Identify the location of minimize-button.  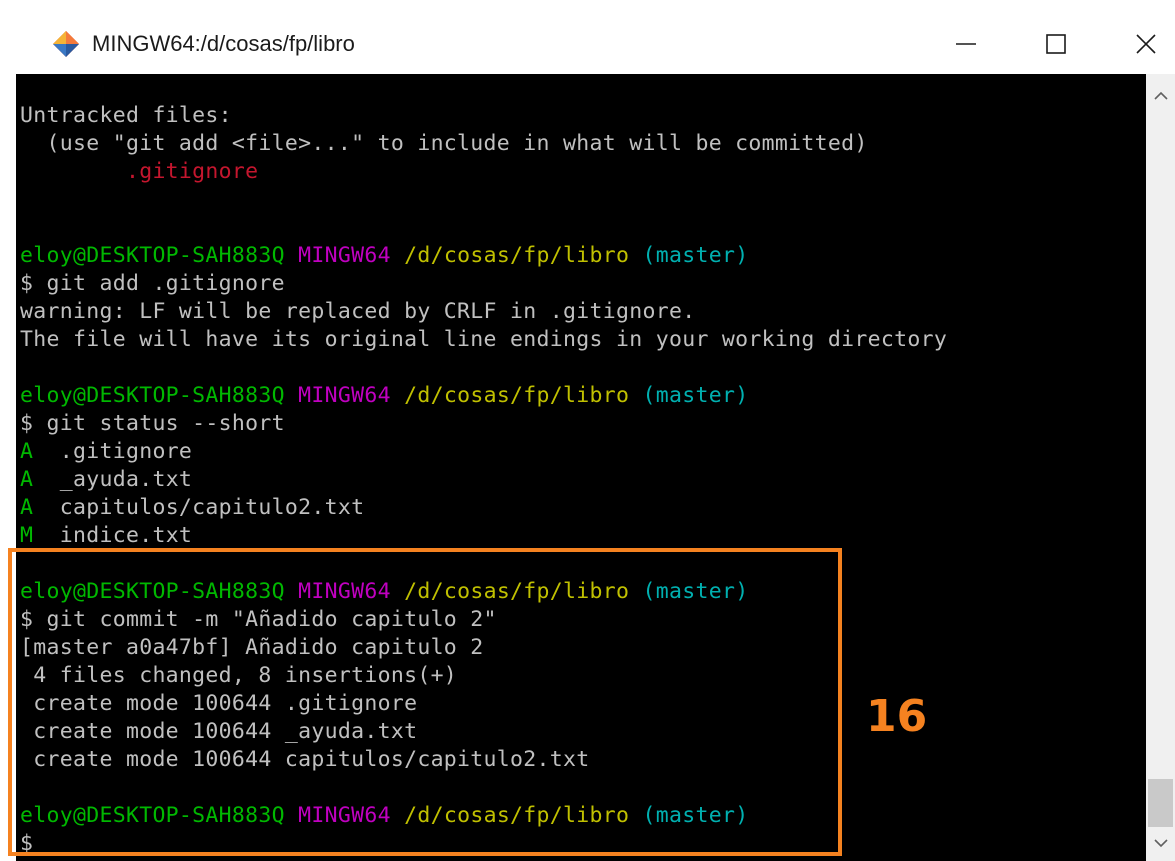
(966, 44).